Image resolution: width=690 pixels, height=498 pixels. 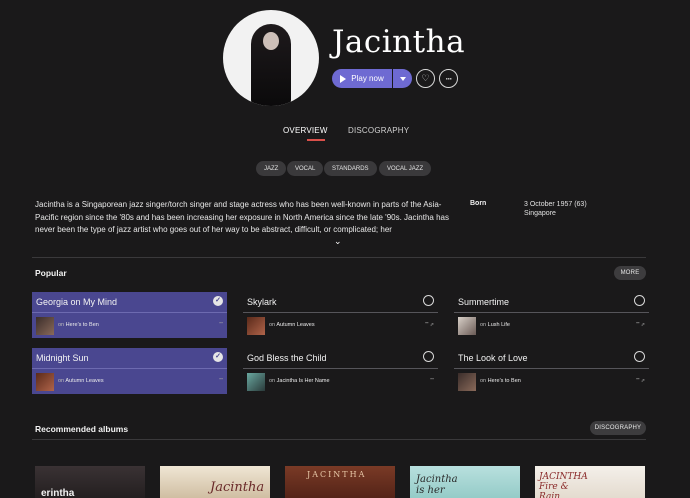 I want to click on favorite-button: ♡, so click(x=425, y=78).